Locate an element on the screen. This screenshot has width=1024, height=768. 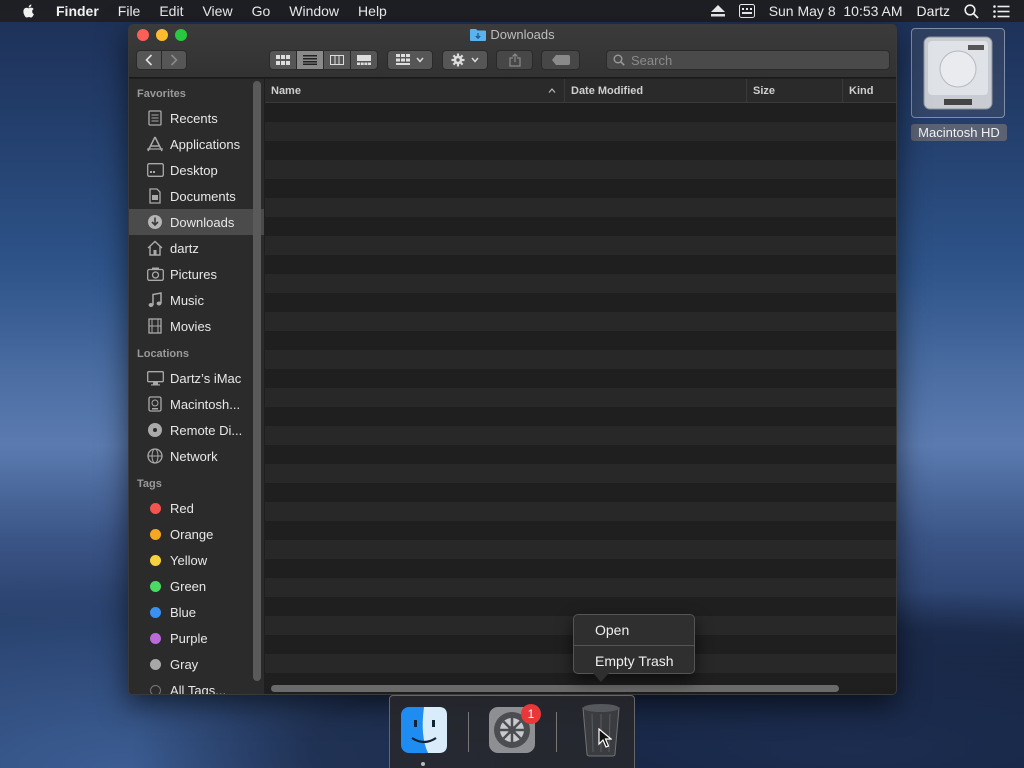
sidebar-tag-purple: Purple is located at coordinates (196, 638).